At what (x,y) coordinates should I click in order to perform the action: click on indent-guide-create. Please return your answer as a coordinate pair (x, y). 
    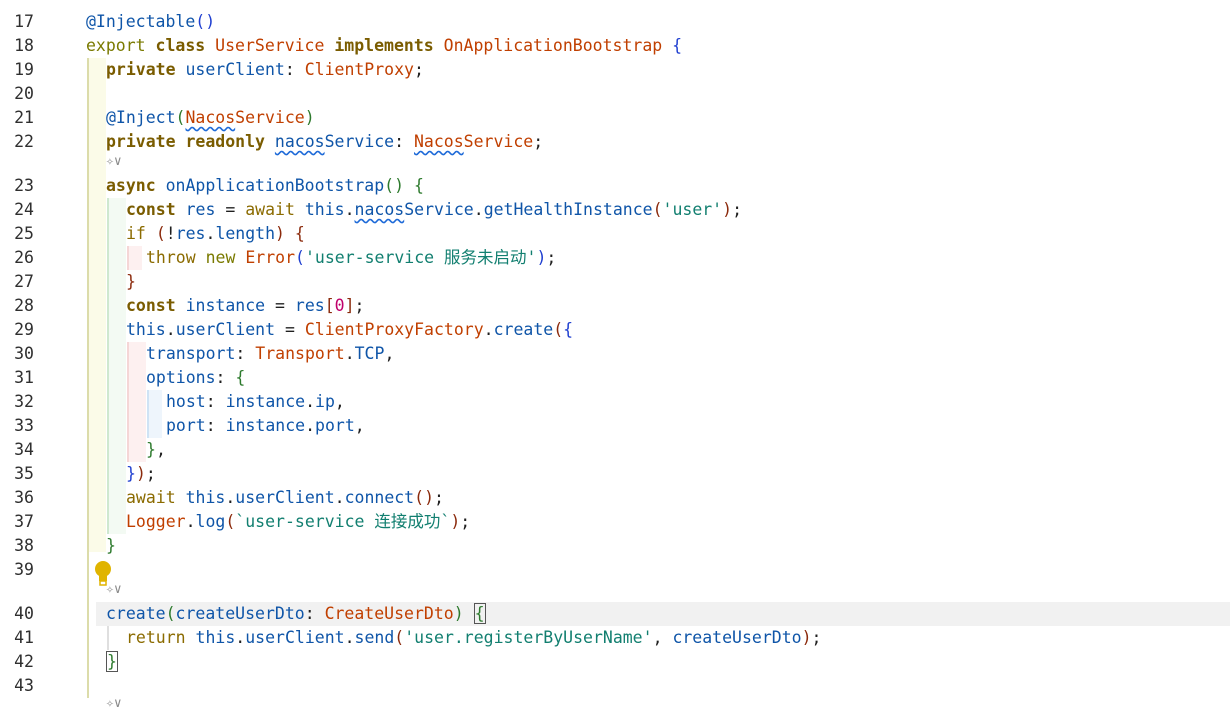
    Looking at the image, I should click on (108, 638).